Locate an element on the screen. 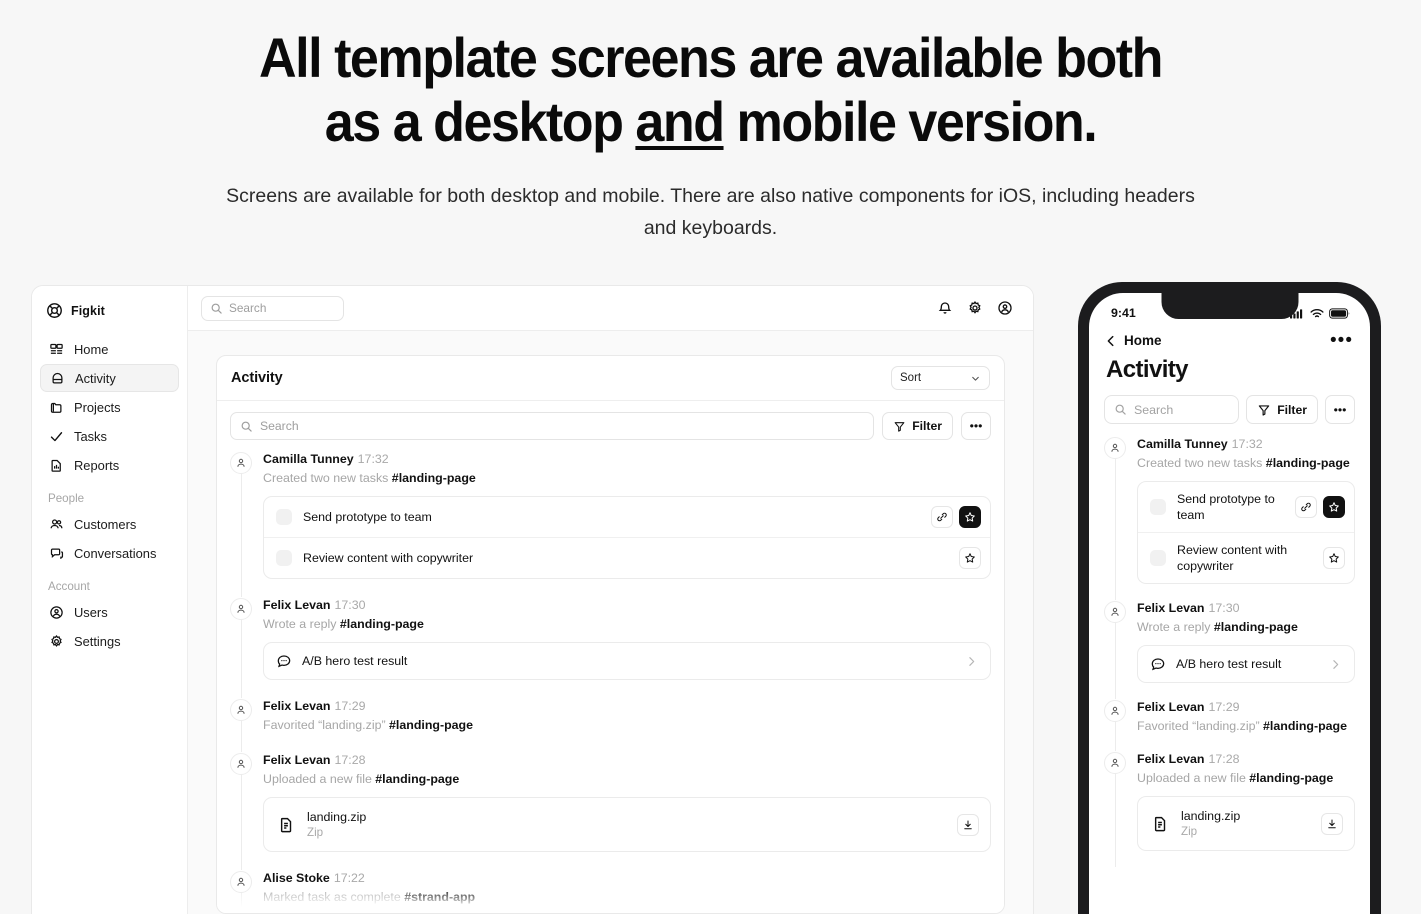 This screenshot has width=1421, height=914. filter-button: Filter is located at coordinates (917, 426).